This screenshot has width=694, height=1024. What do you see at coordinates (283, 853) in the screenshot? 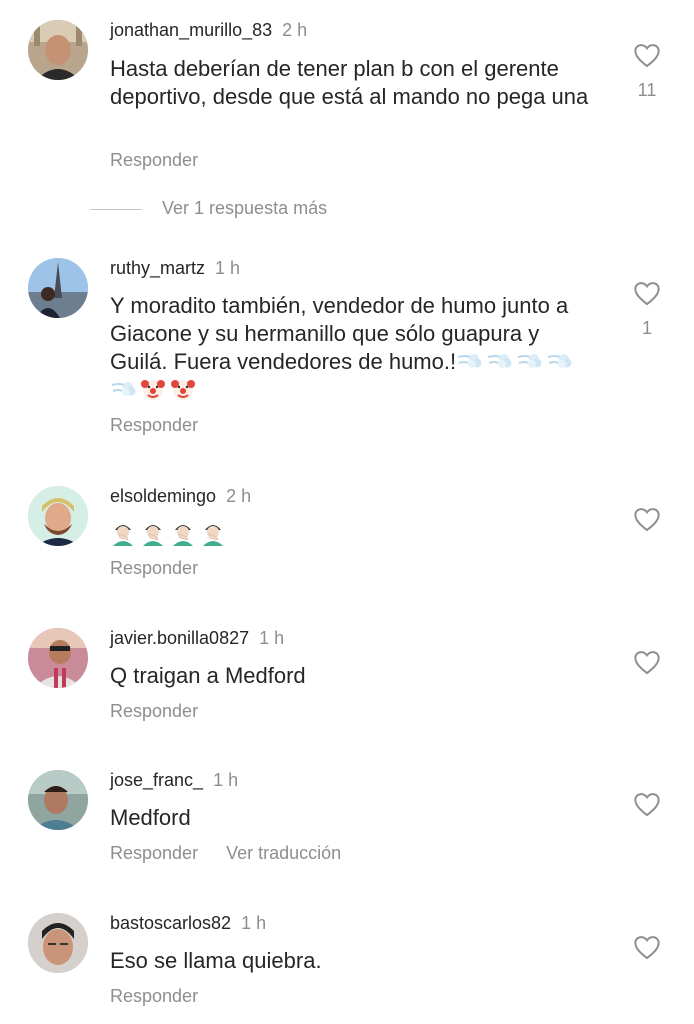
I see `see-translation-button: Ver traducción` at bounding box center [283, 853].